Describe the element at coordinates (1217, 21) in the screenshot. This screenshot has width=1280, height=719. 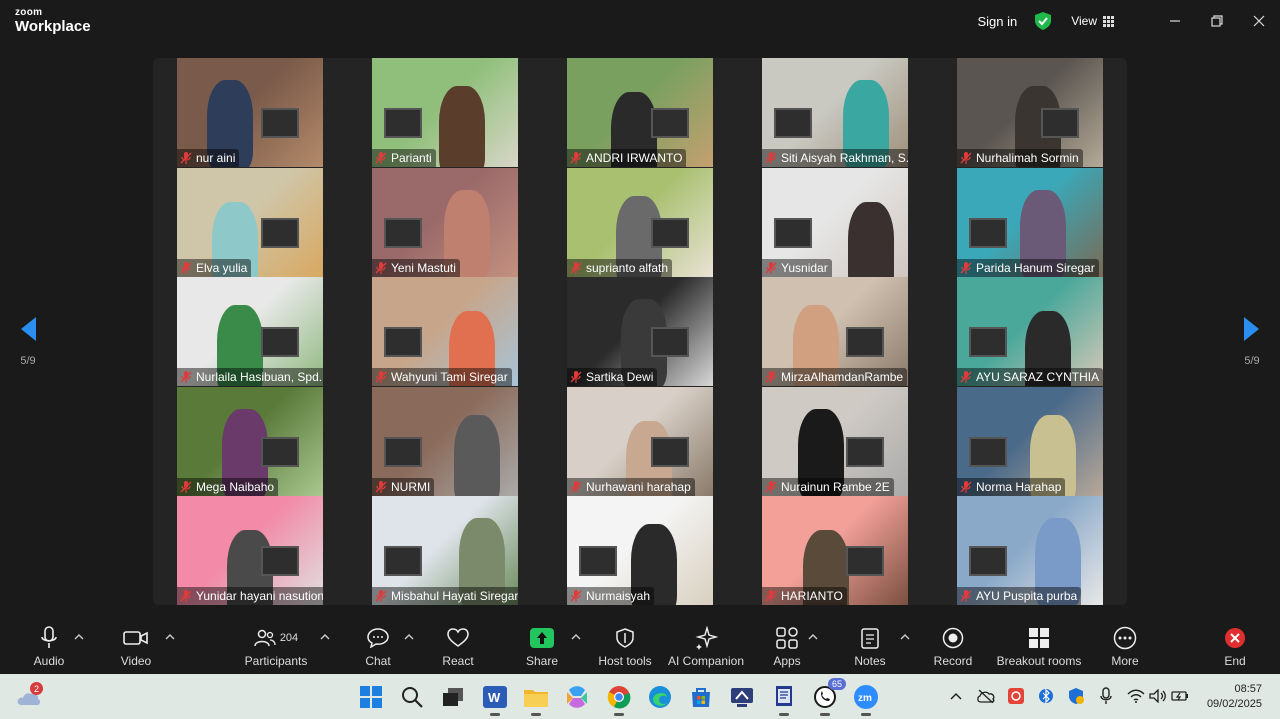
I see `restore-button` at that location.